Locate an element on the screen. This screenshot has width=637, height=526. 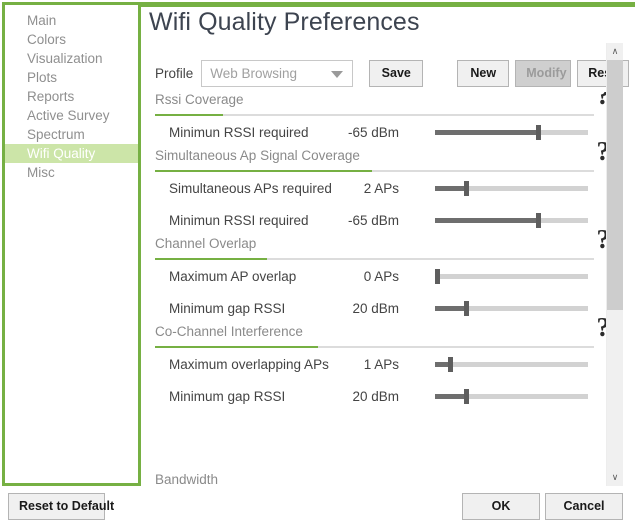
accent-bar is located at coordinates (388, 4).